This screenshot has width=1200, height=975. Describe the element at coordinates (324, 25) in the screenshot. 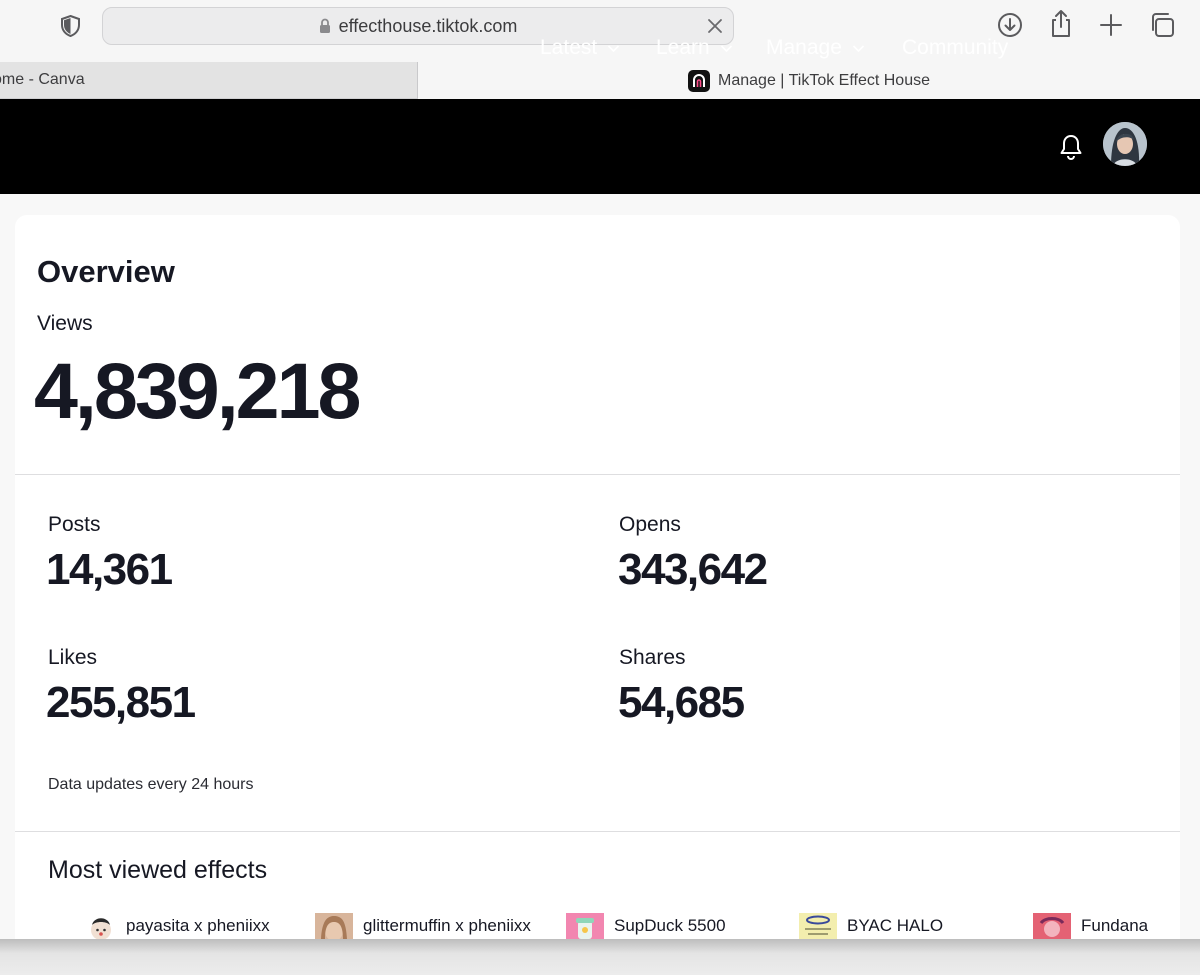

I see `lock-icon` at that location.